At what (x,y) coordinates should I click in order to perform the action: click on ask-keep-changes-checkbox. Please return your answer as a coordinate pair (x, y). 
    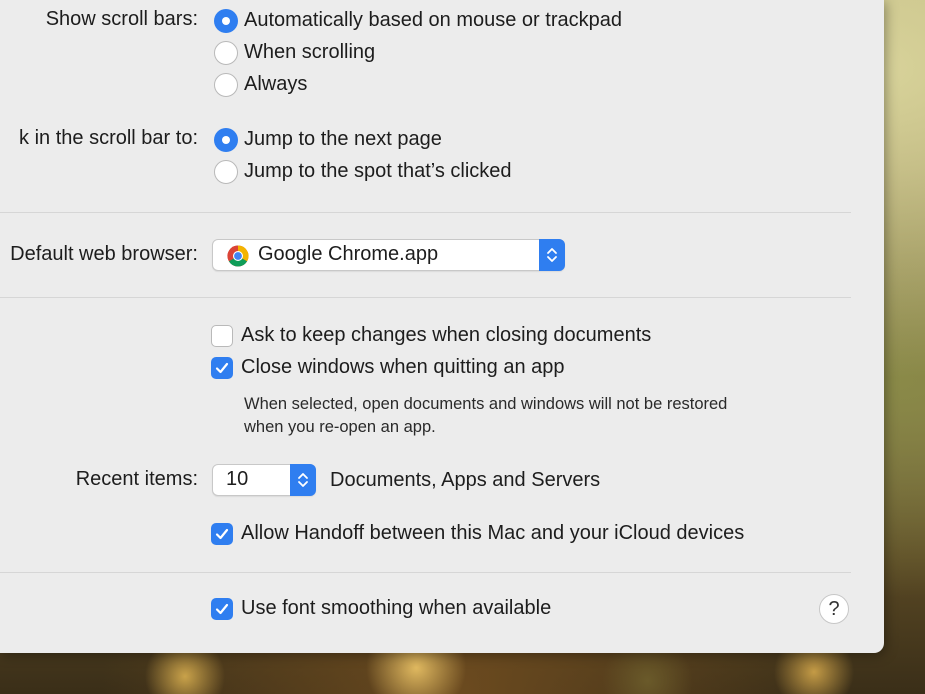
    Looking at the image, I should click on (222, 336).